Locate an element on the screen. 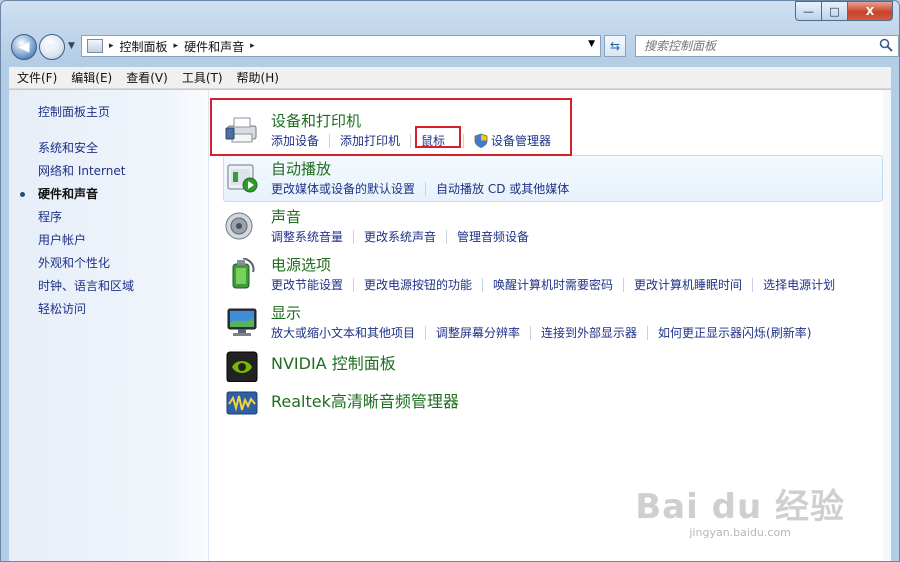  category-title: 声音 is located at coordinates (286, 216).